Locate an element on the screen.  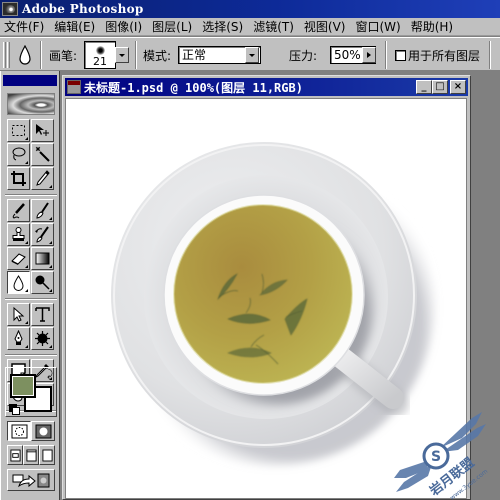
full-screen-icon is located at coordinates (47, 455).